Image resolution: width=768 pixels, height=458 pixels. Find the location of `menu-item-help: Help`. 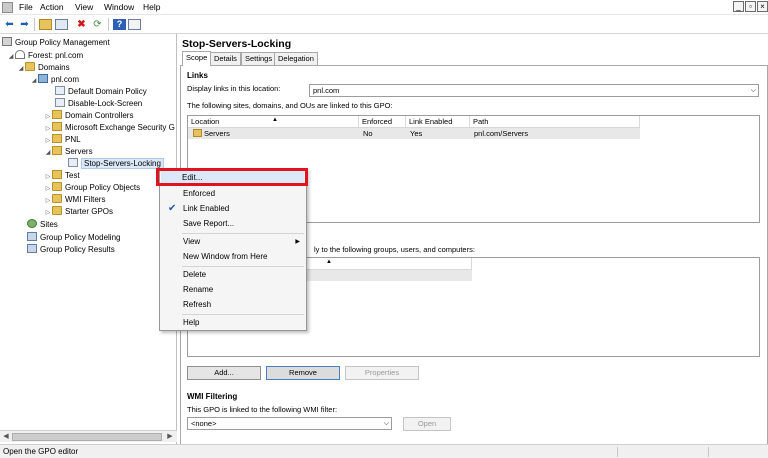

menu-item-help: Help is located at coordinates (233, 323).